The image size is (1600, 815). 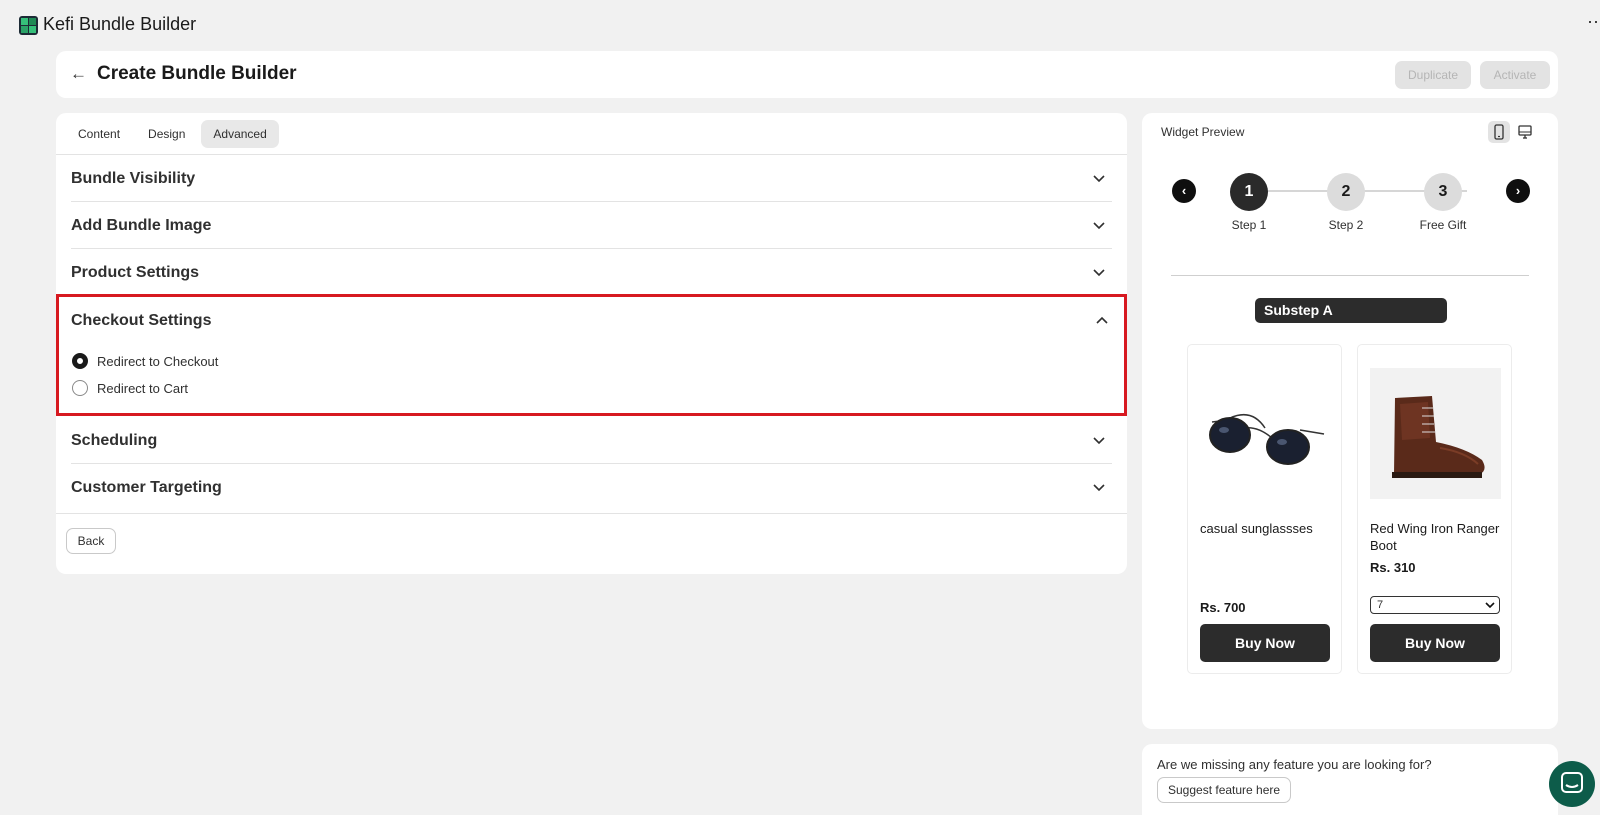 I want to click on accordion-title: Scheduling, so click(x=114, y=440).